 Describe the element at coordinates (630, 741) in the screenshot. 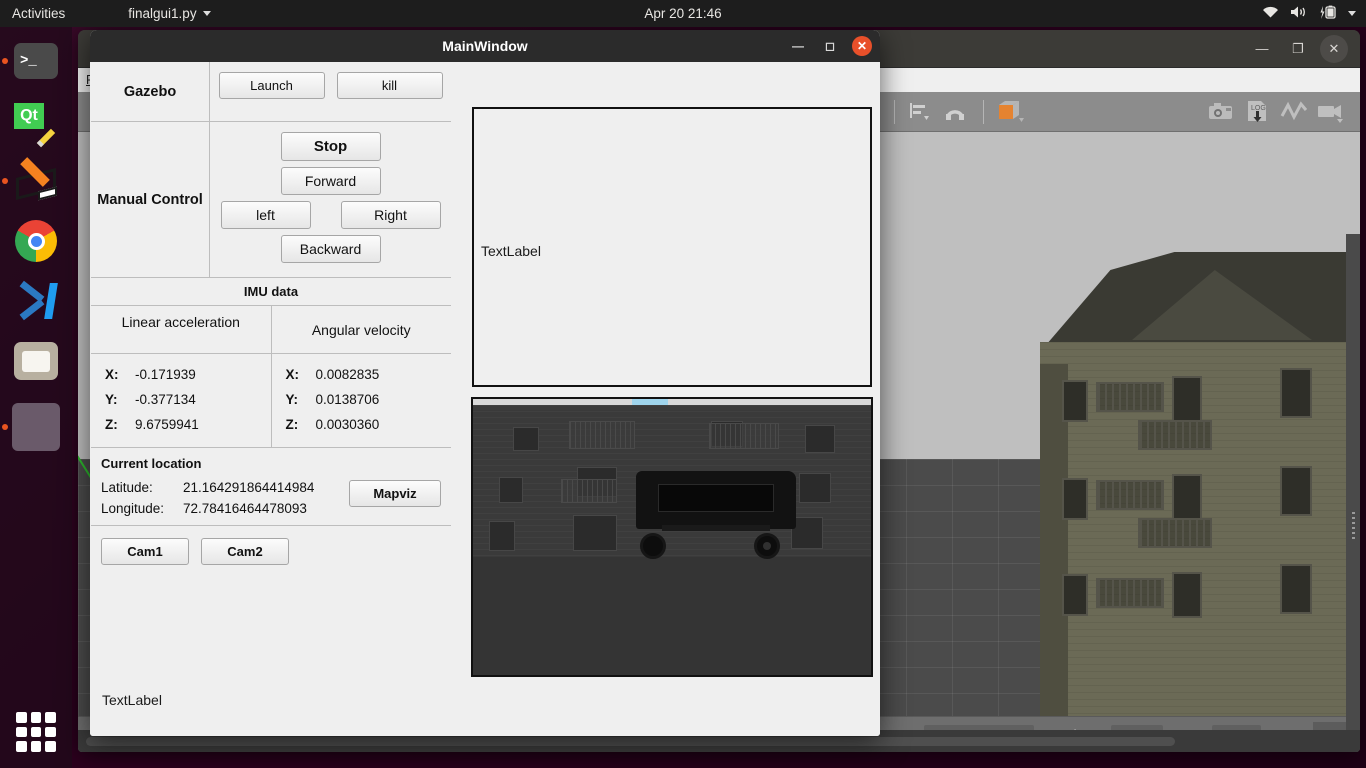

I see `scrollbar-thumb` at that location.